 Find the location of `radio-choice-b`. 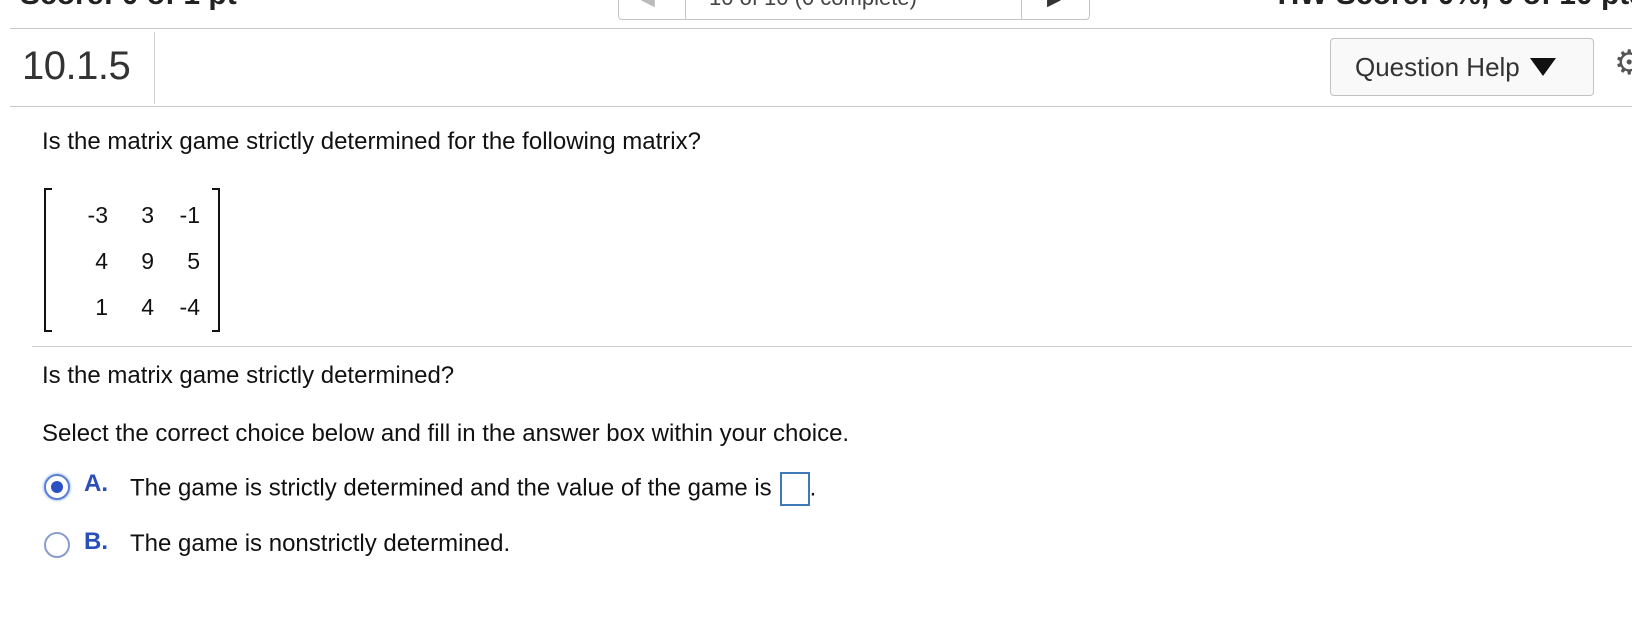

radio-choice-b is located at coordinates (57, 545).